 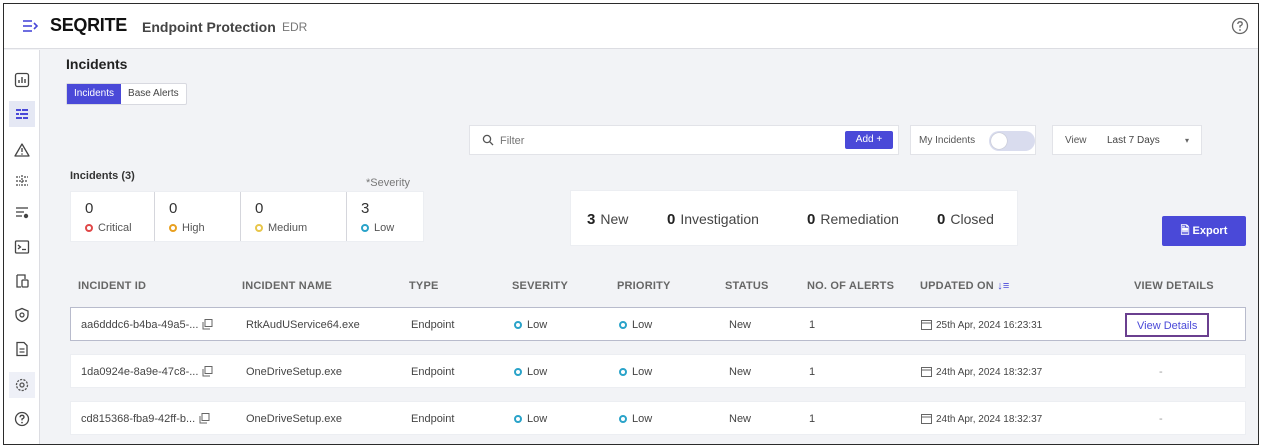 What do you see at coordinates (965, 286) in the screenshot?
I see `column-updated-on: UPDATED ON ↓≡` at bounding box center [965, 286].